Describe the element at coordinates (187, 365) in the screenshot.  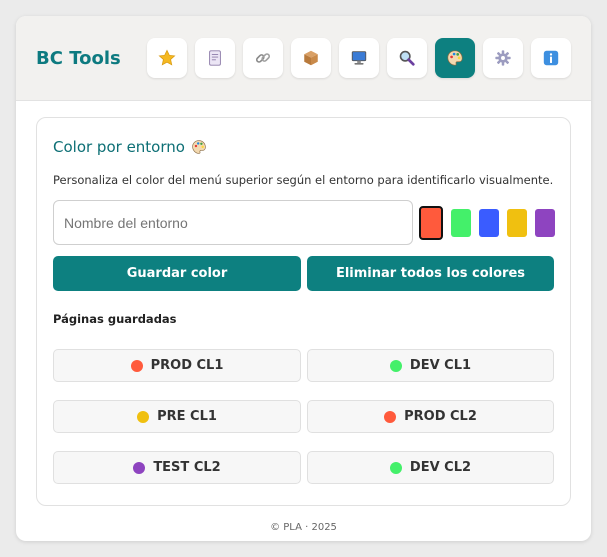
I see `saved-page-label: PROD CL1` at that location.